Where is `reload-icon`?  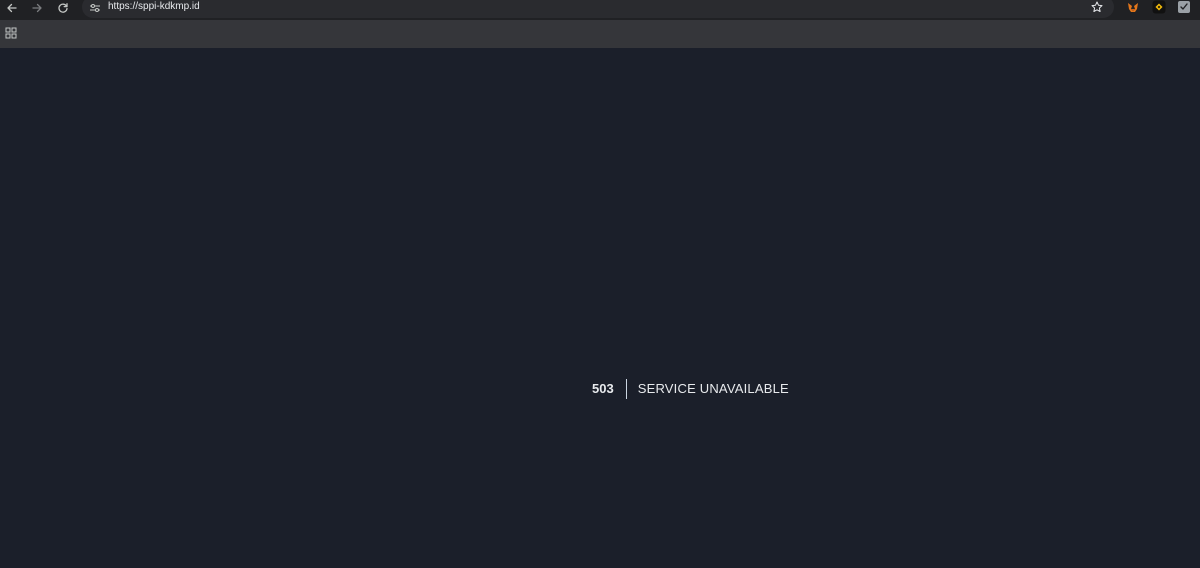 reload-icon is located at coordinates (63, 8).